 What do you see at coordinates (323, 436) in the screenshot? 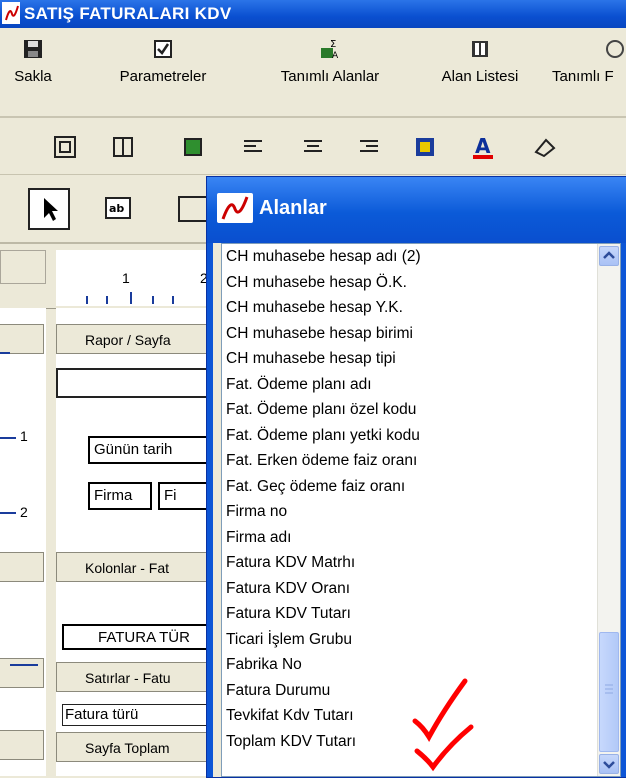
I see `list-item: Fat. Ödeme planı yetki kodu` at bounding box center [323, 436].